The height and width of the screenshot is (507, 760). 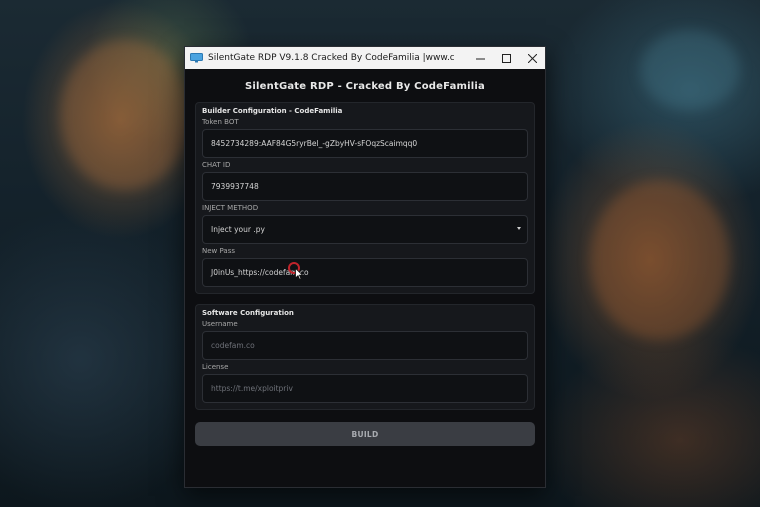 What do you see at coordinates (125, 115) in the screenshot?
I see `background-figure-left` at bounding box center [125, 115].